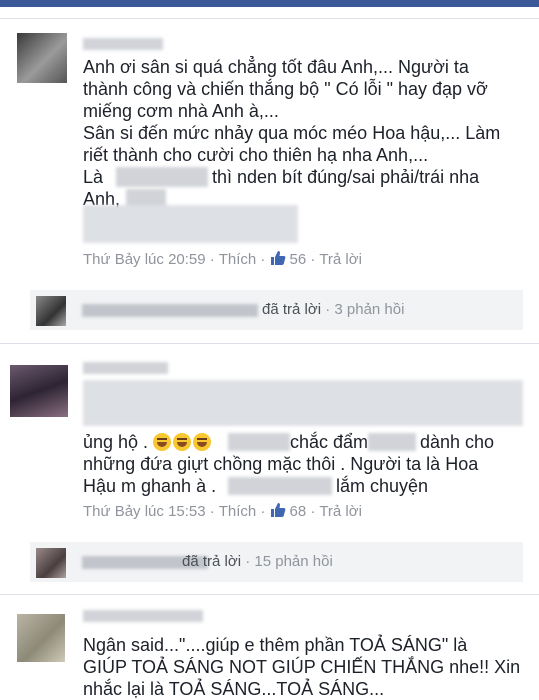 This screenshot has height=700, width=539. I want to click on comment-text-line: ủng hộ ., so click(148, 442).